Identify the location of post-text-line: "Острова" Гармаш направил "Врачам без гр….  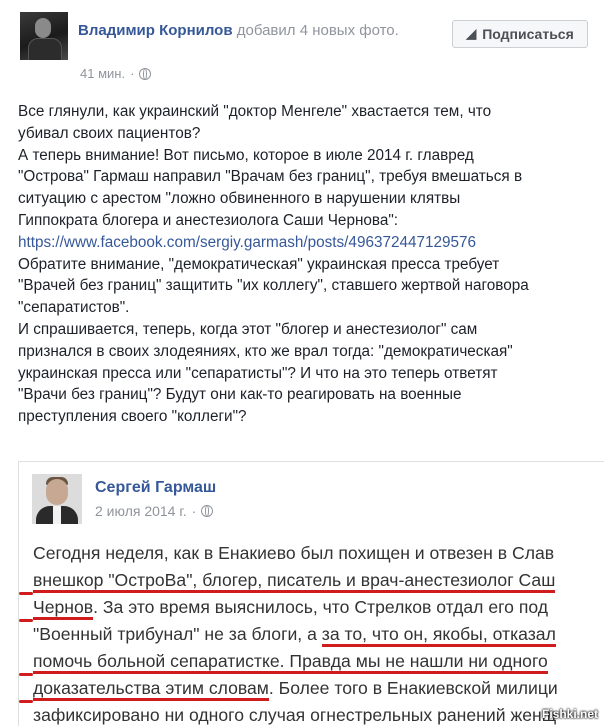
(270, 177).